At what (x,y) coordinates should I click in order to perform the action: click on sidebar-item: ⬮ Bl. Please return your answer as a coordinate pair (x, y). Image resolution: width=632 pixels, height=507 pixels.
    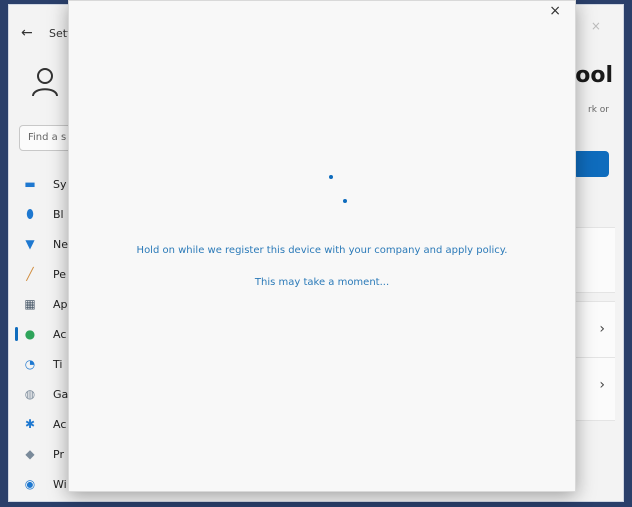
    Looking at the image, I should click on (45, 214).